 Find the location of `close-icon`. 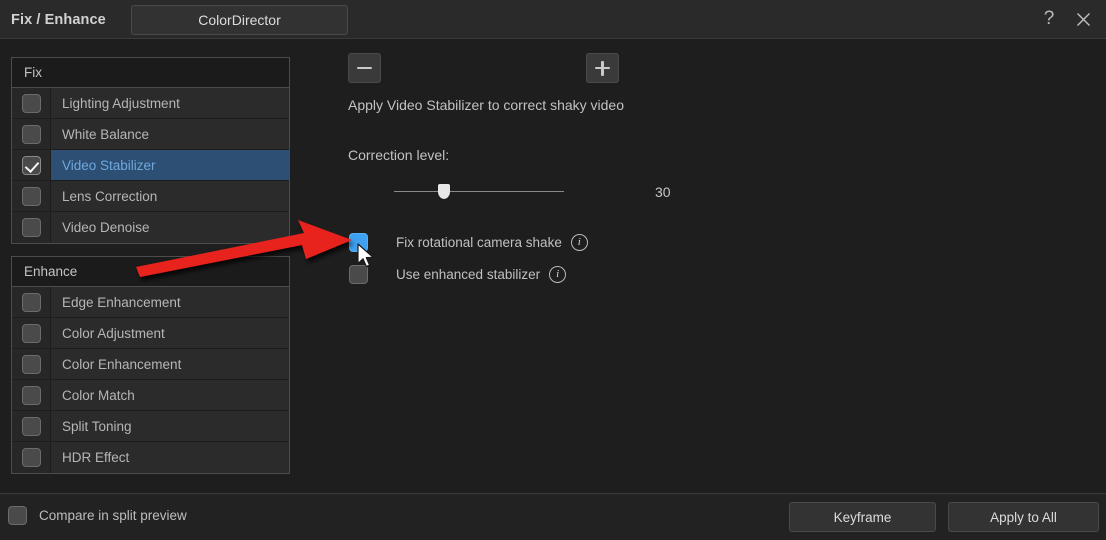

close-icon is located at coordinates (1083, 19).